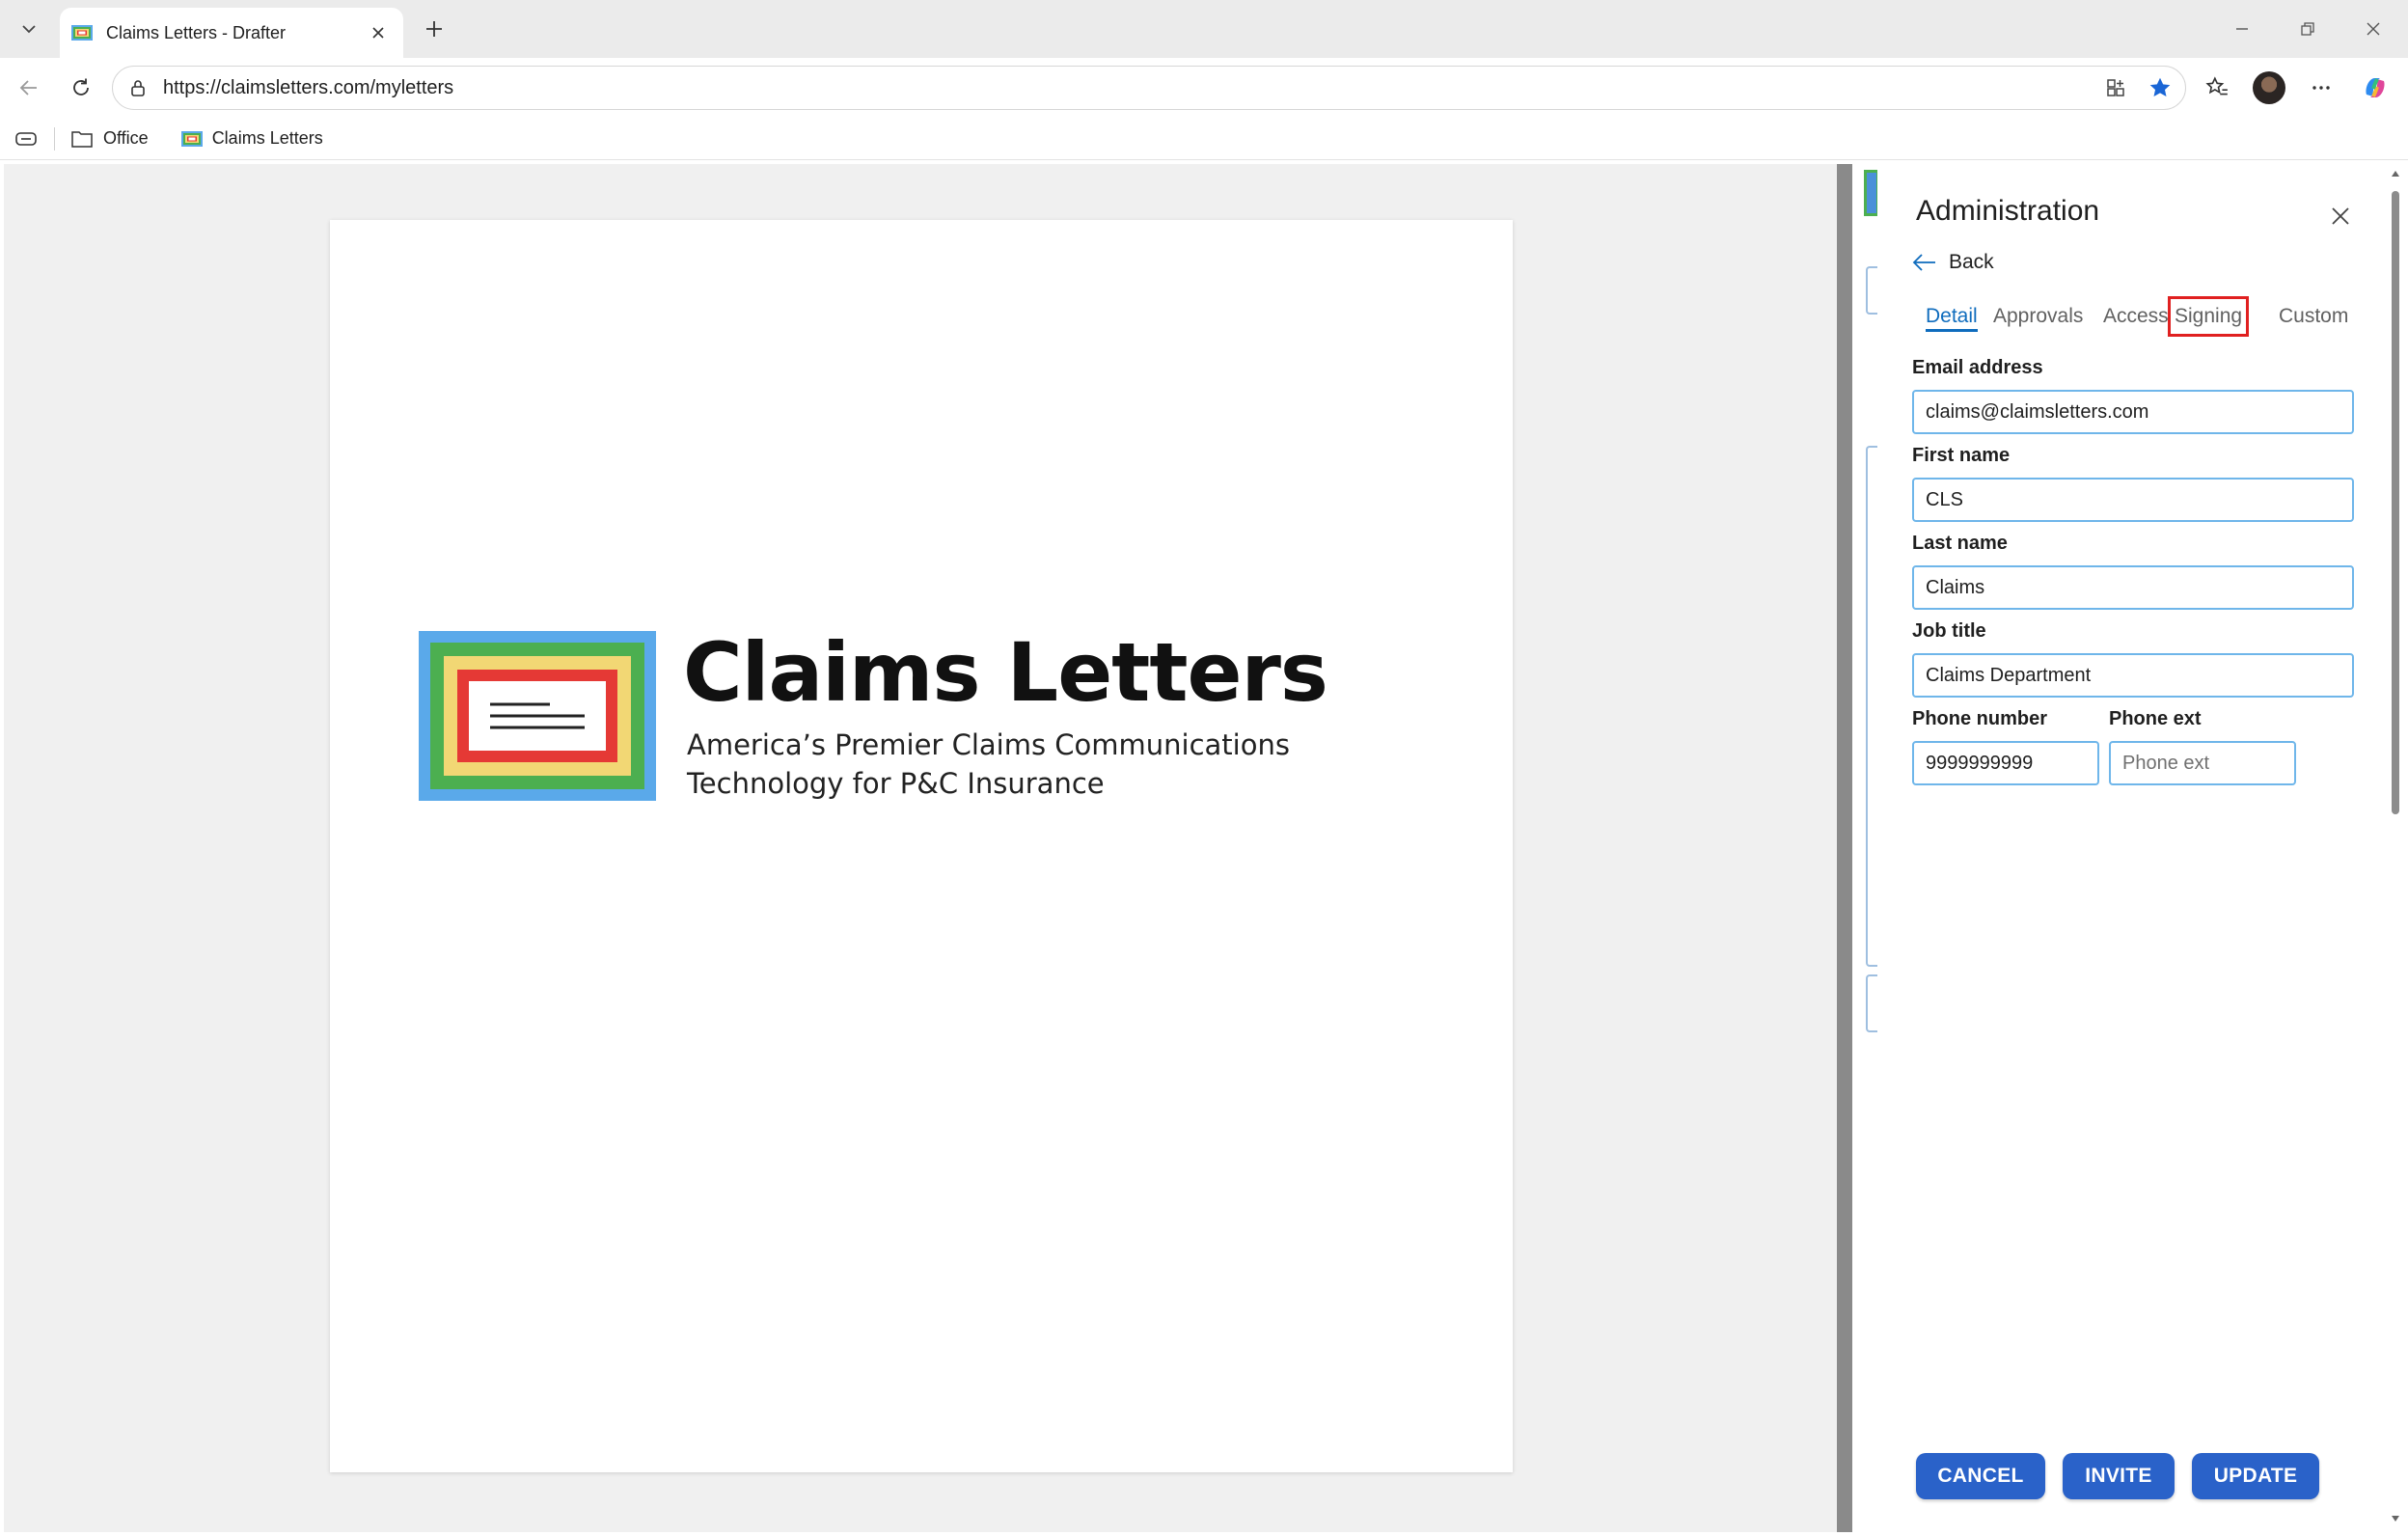  Describe the element at coordinates (988, 744) in the screenshot. I see `tagline-line-1: America’s Premier Claims Communications` at that location.